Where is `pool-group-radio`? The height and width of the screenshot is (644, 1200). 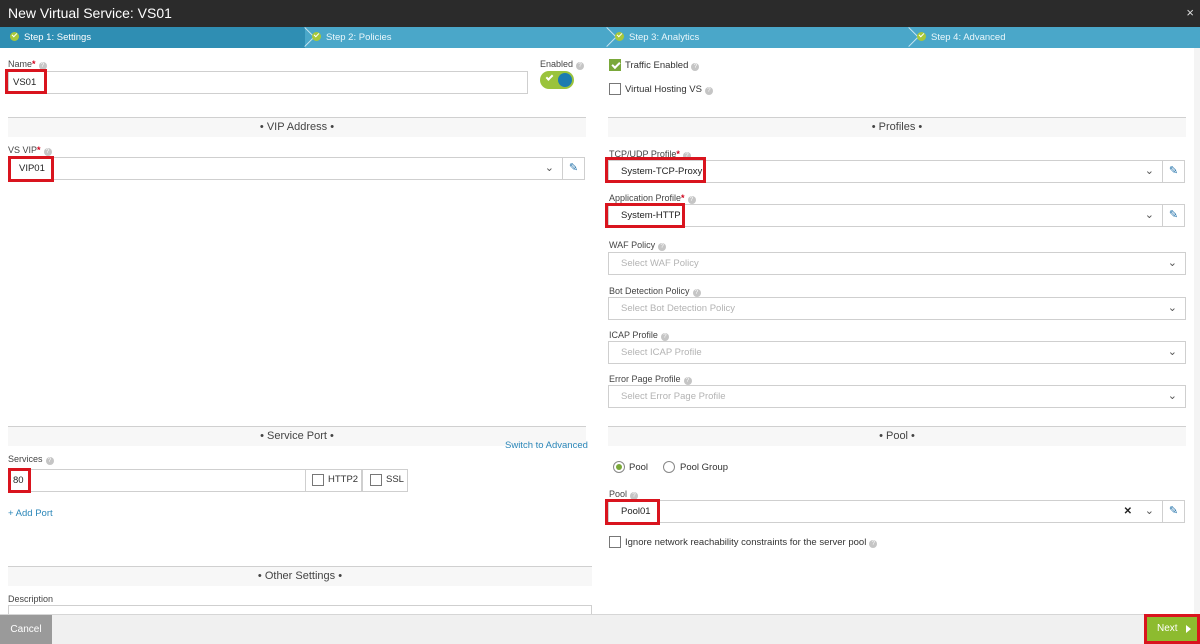
pool-group-radio is located at coordinates (669, 467).